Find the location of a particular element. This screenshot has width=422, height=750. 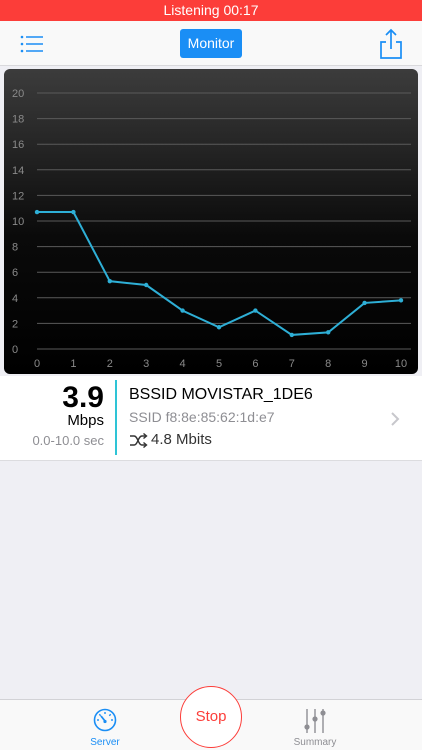

list-icon is located at coordinates (31, 44).